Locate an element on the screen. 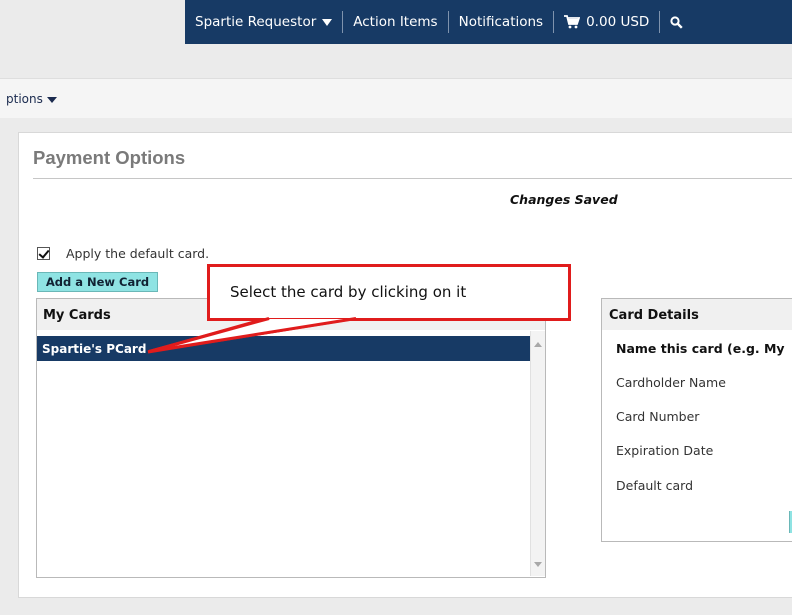 Image resolution: width=792 pixels, height=615 pixels. my-cards-scrollbar is located at coordinates (537, 453).